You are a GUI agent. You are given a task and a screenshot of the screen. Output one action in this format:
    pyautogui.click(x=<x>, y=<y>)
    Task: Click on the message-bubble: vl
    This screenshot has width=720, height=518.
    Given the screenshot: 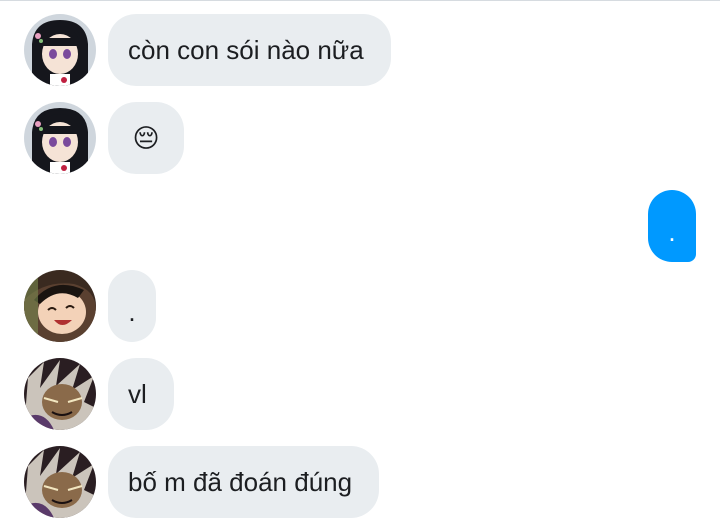 What is the action you would take?
    pyautogui.click(x=141, y=394)
    